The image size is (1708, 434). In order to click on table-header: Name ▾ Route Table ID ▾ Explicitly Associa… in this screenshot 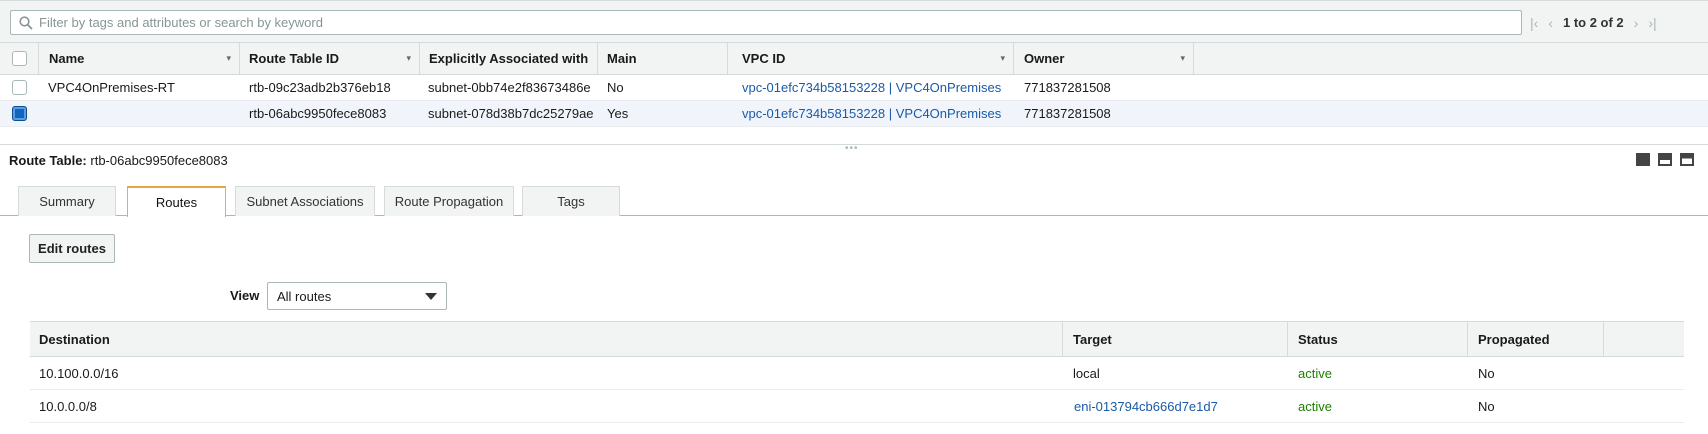, I will do `click(854, 58)`.